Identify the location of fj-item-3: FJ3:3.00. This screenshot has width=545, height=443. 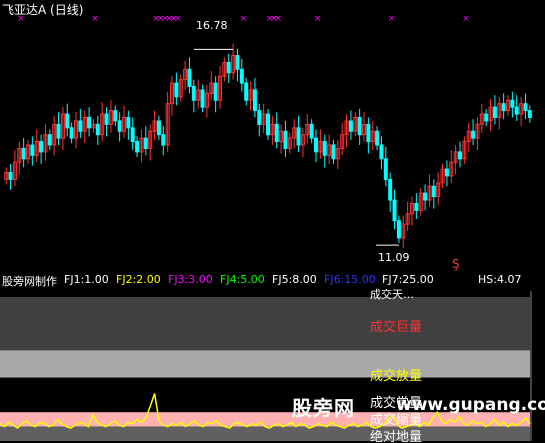
(190, 279).